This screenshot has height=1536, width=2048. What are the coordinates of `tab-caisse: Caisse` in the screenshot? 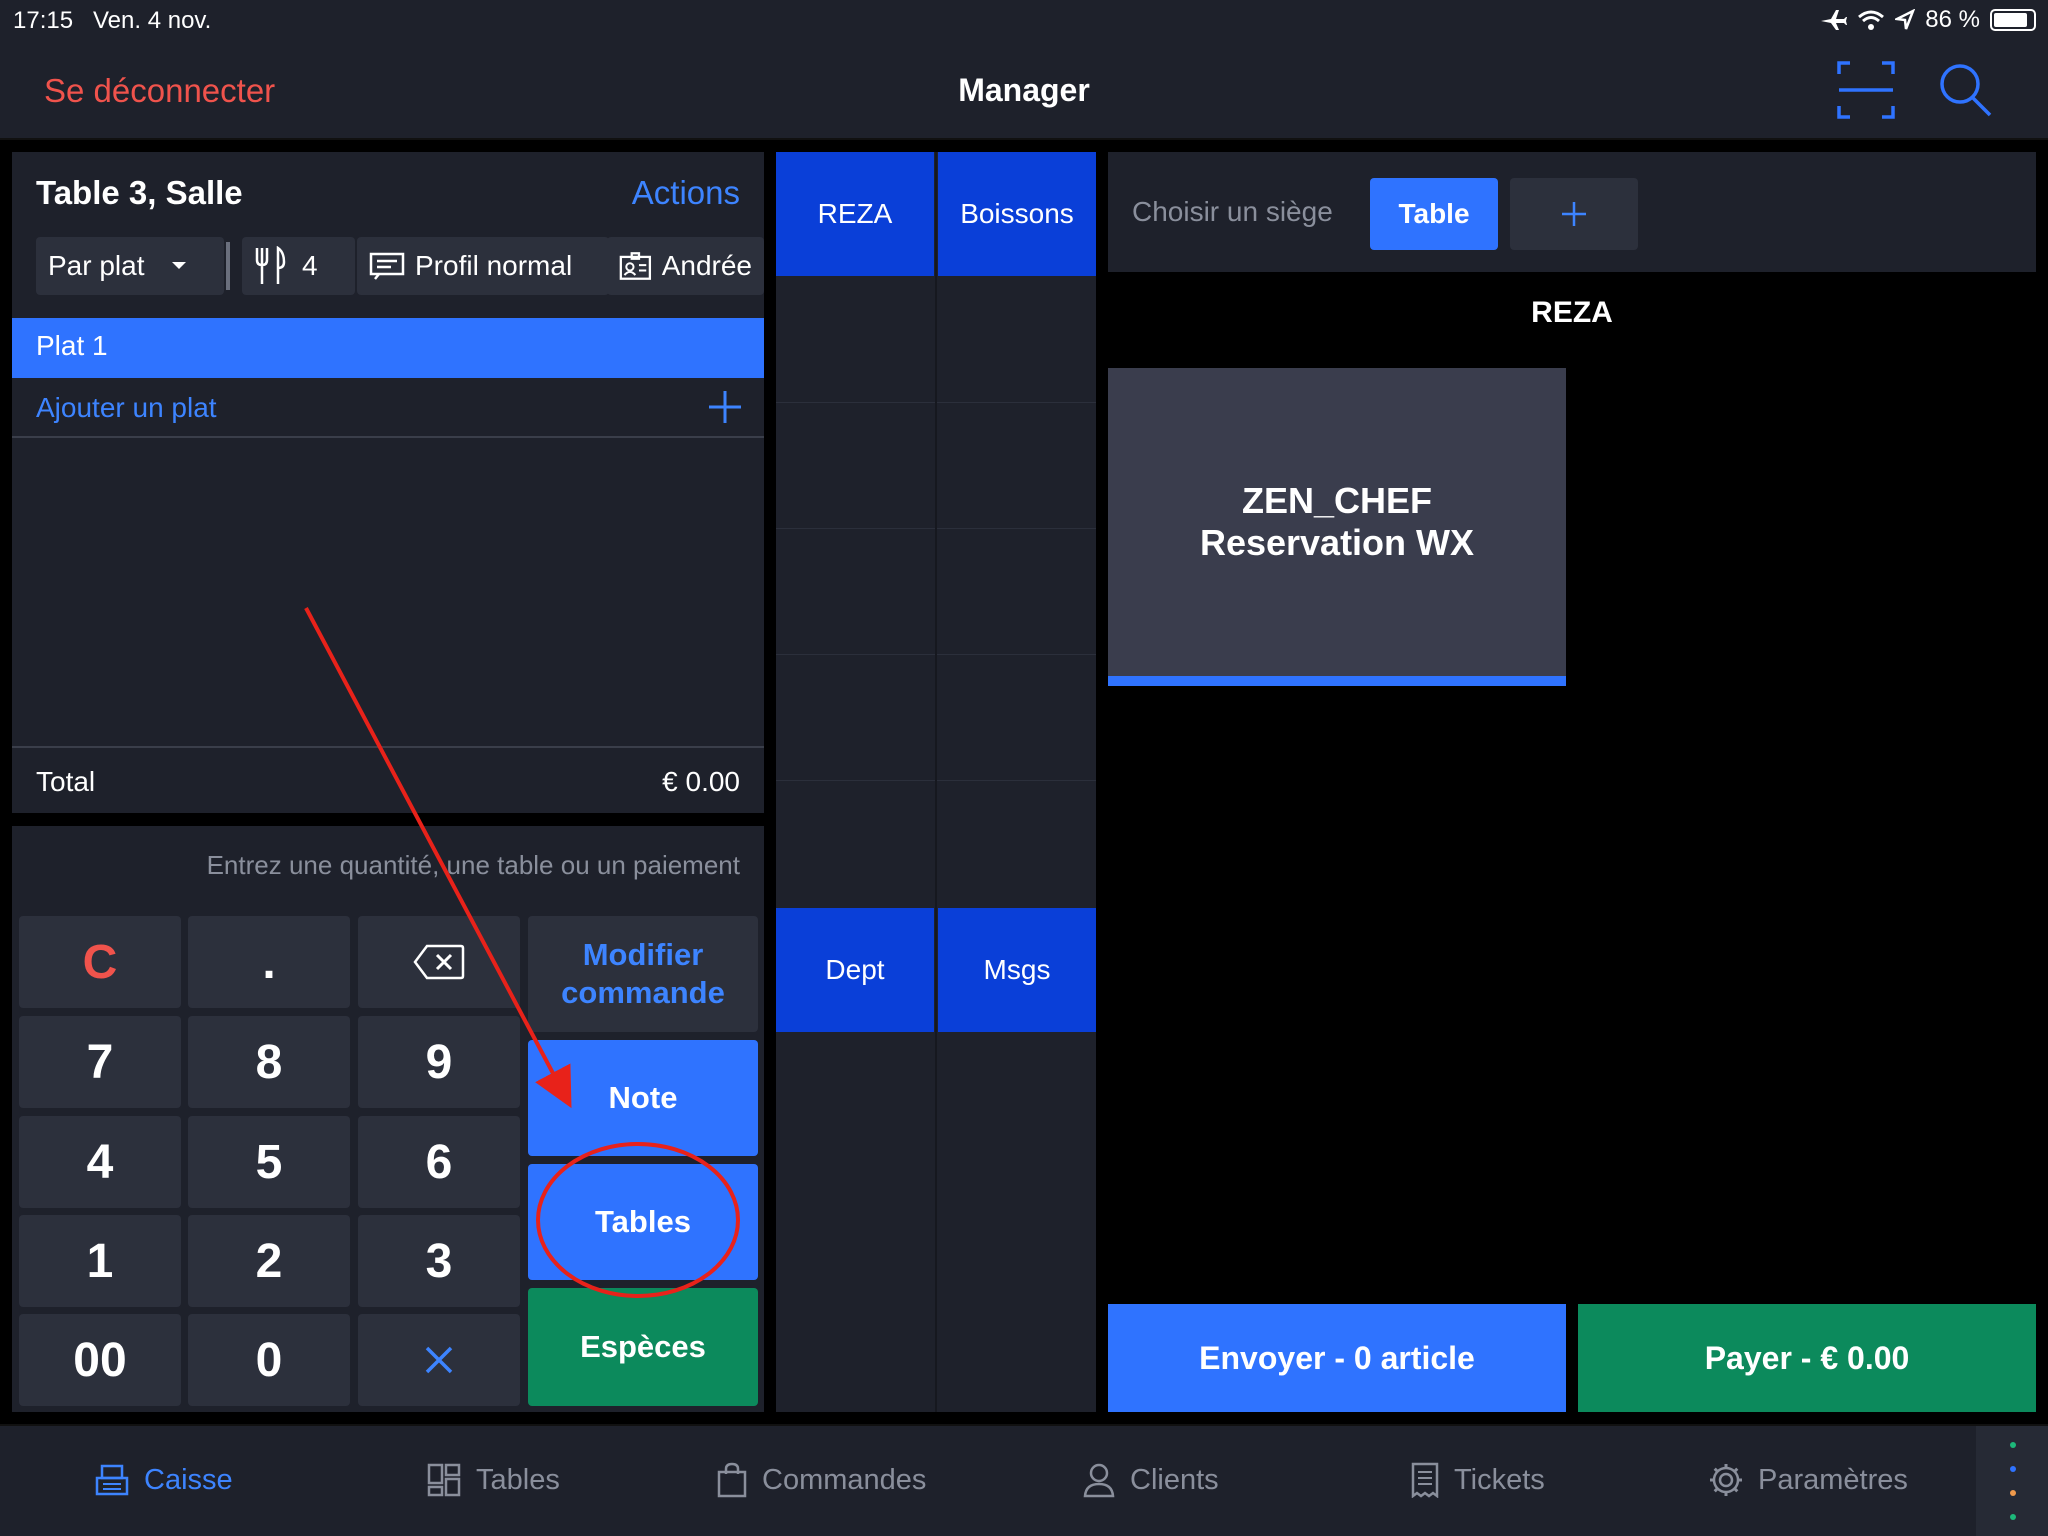 It's located at (163, 1480).